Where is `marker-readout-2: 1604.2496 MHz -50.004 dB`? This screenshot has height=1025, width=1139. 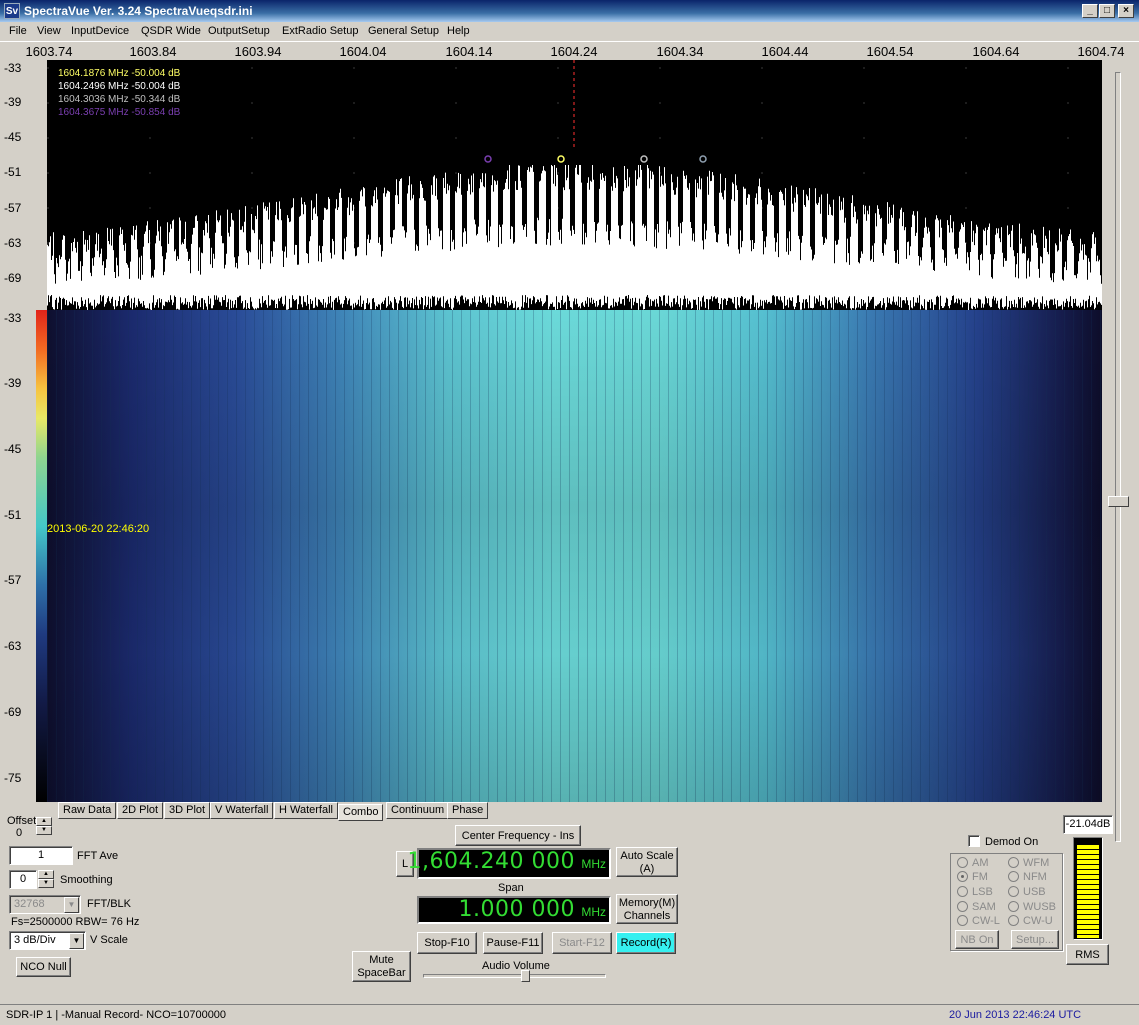 marker-readout-2: 1604.2496 MHz -50.004 dB is located at coordinates (119, 86).